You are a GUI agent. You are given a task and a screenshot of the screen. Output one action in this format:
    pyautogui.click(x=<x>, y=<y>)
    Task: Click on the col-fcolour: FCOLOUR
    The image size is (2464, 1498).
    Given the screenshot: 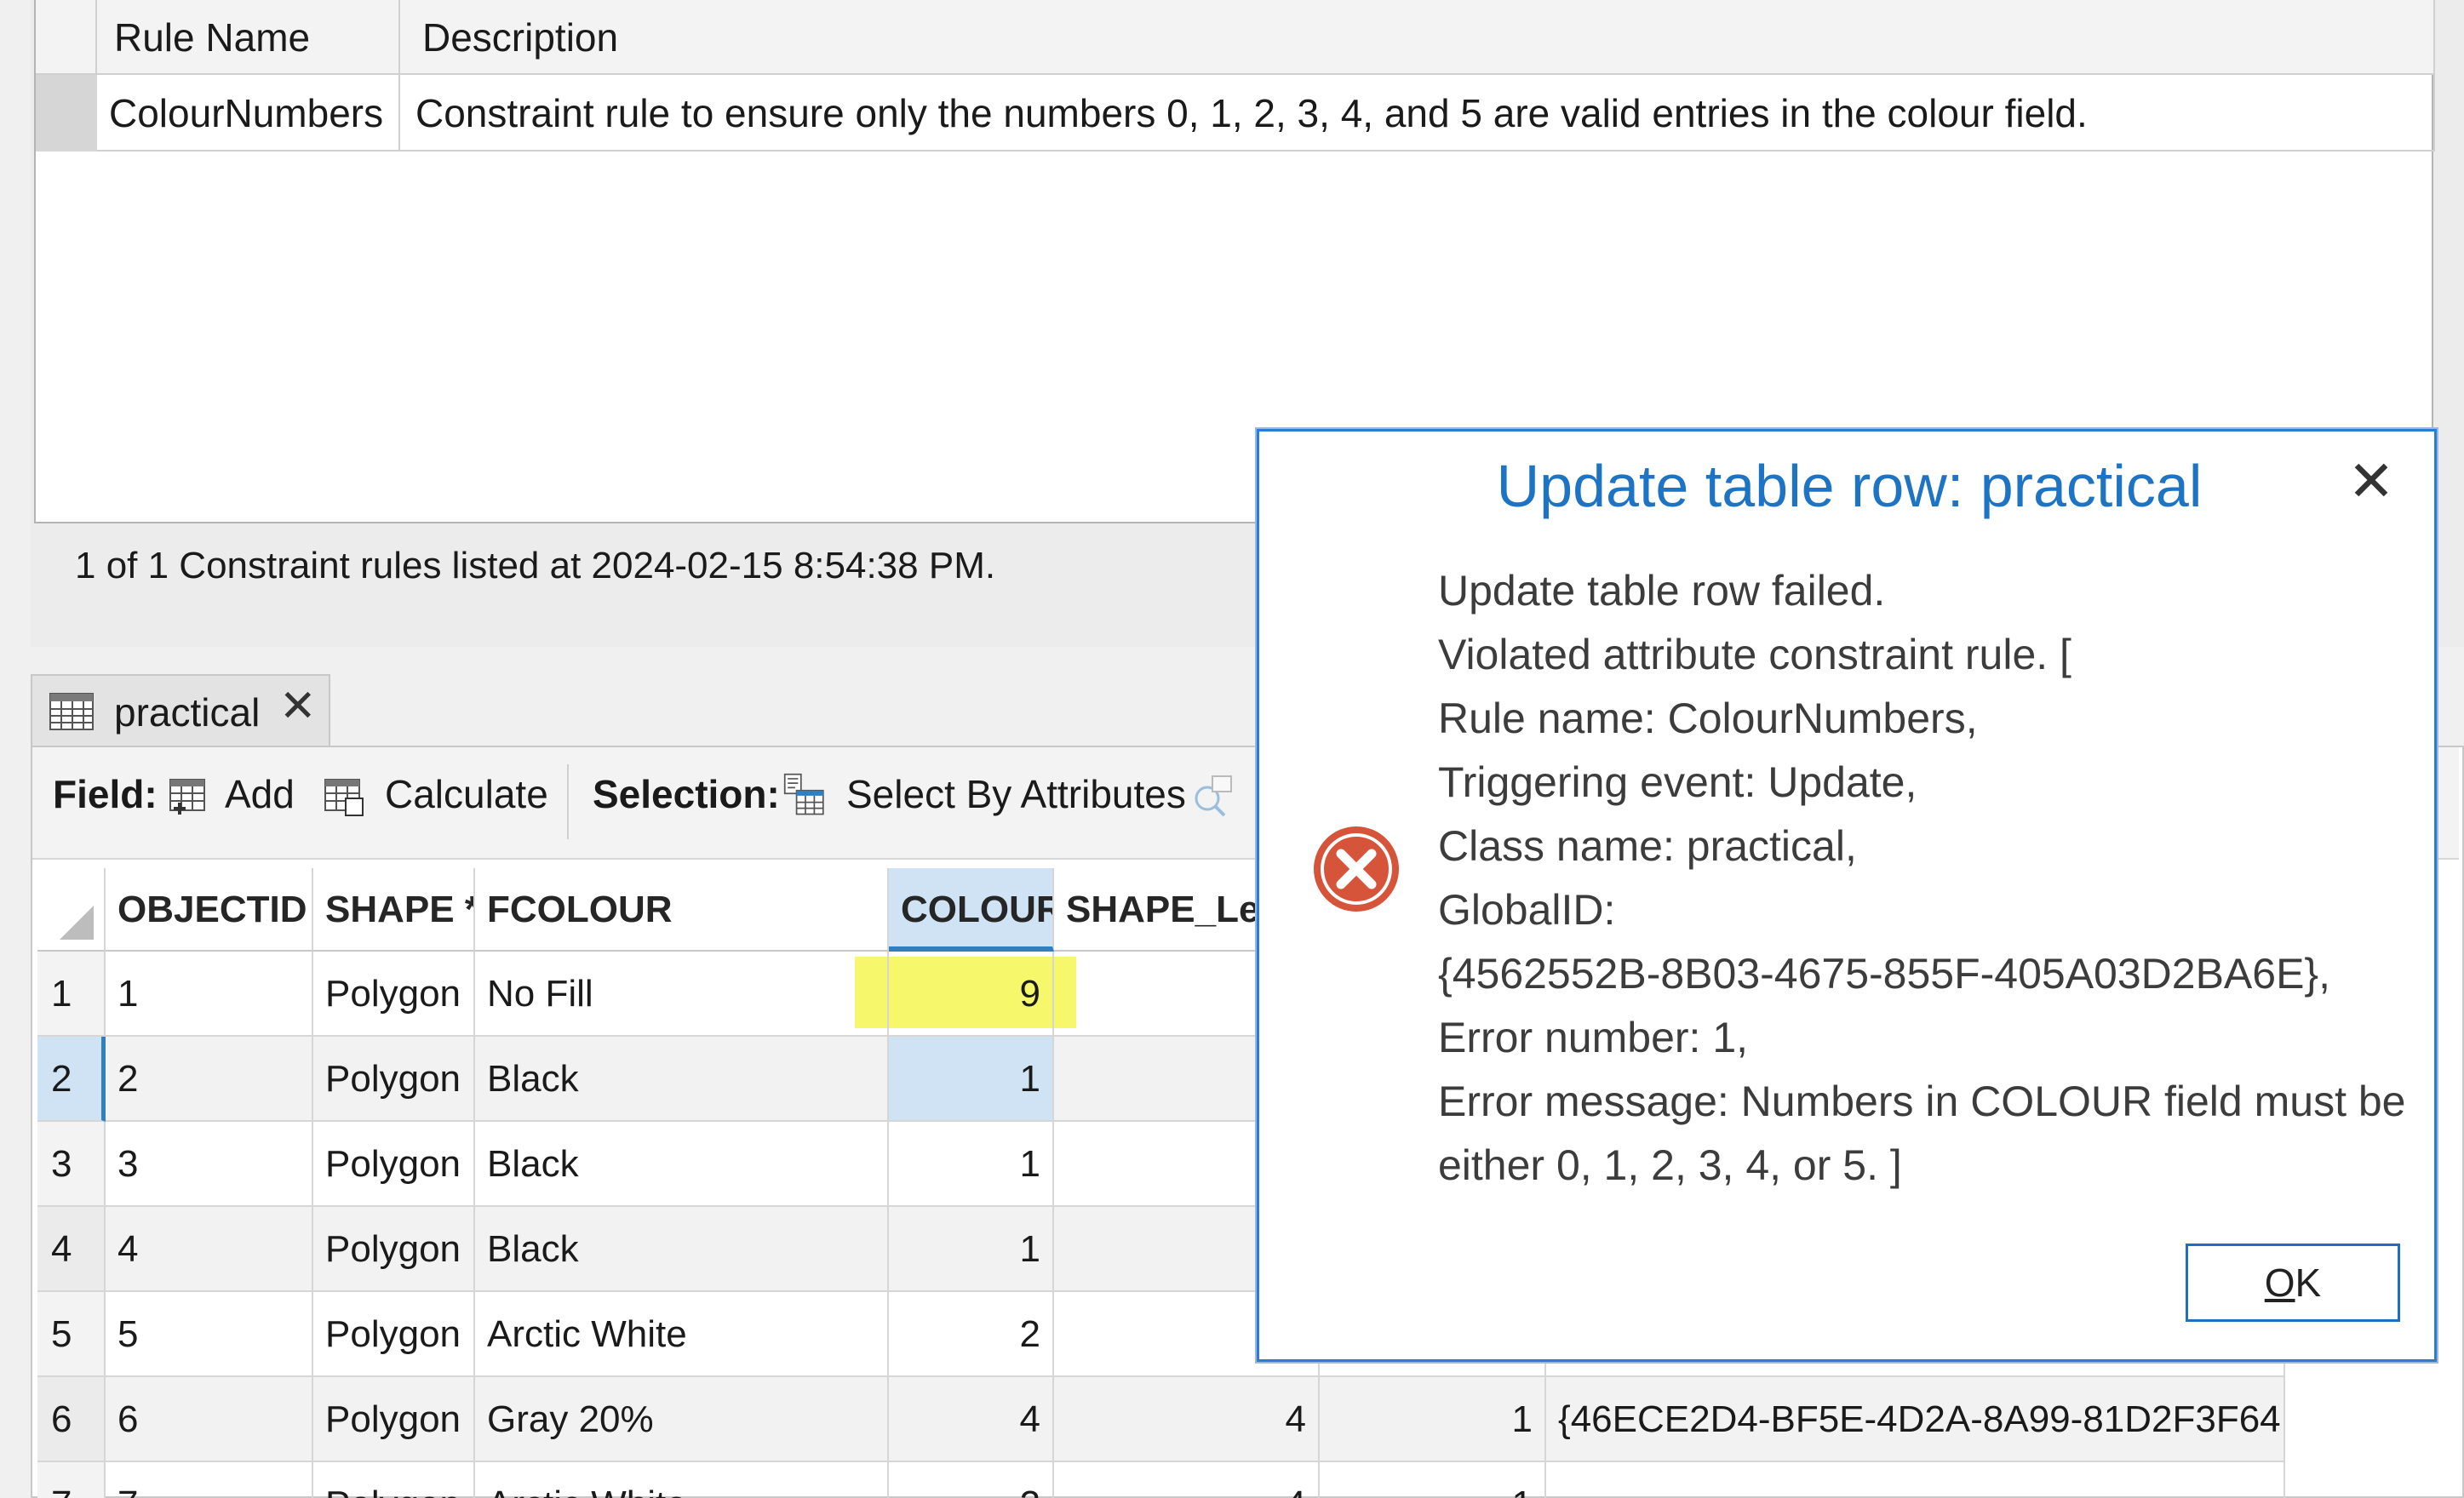 What is the action you would take?
    pyautogui.click(x=682, y=910)
    